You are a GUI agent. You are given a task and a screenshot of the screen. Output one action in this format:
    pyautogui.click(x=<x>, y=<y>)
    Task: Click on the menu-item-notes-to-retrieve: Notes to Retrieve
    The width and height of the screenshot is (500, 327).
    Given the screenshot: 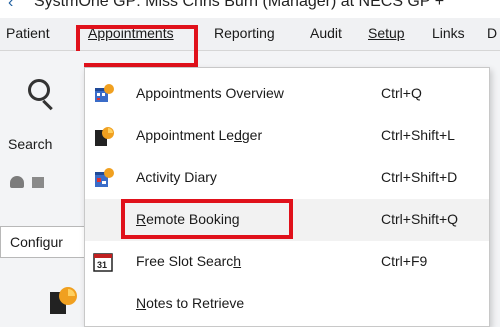 What is the action you would take?
    pyautogui.click(x=287, y=304)
    